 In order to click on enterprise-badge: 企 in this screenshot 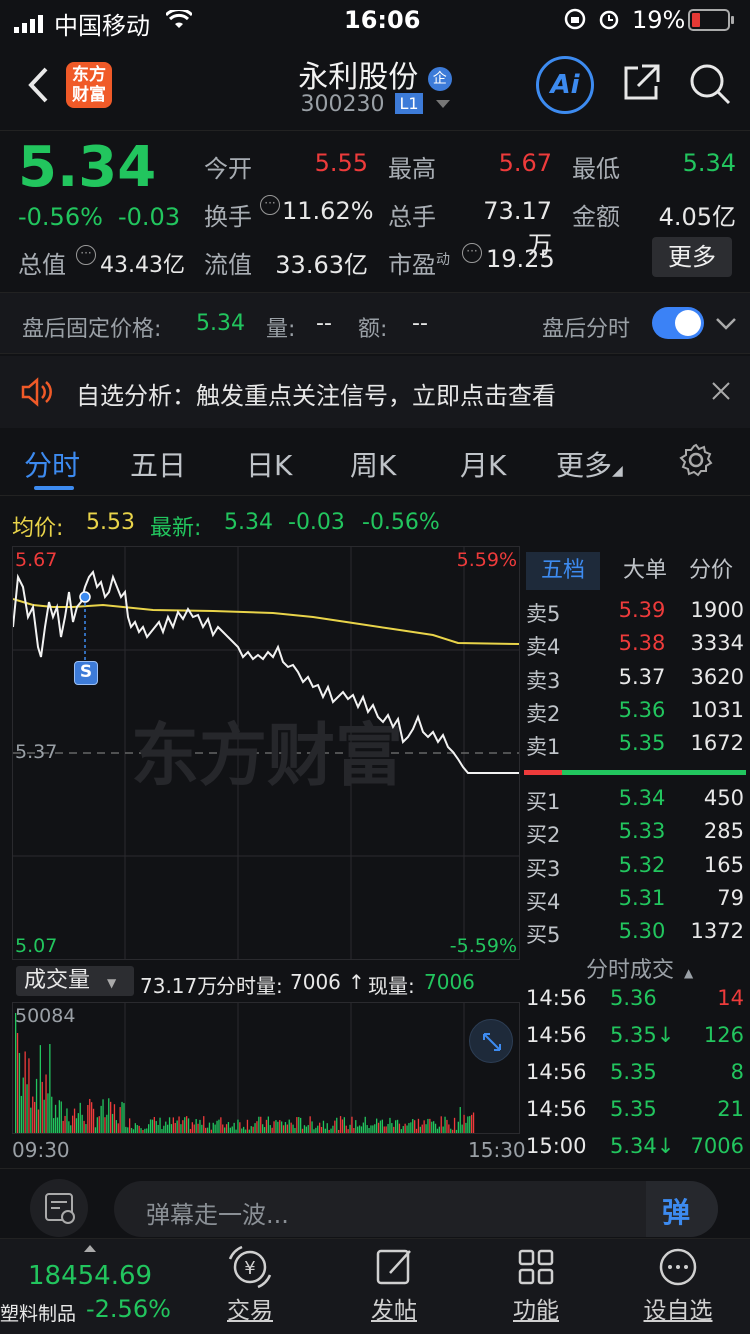, I will do `click(439, 79)`.